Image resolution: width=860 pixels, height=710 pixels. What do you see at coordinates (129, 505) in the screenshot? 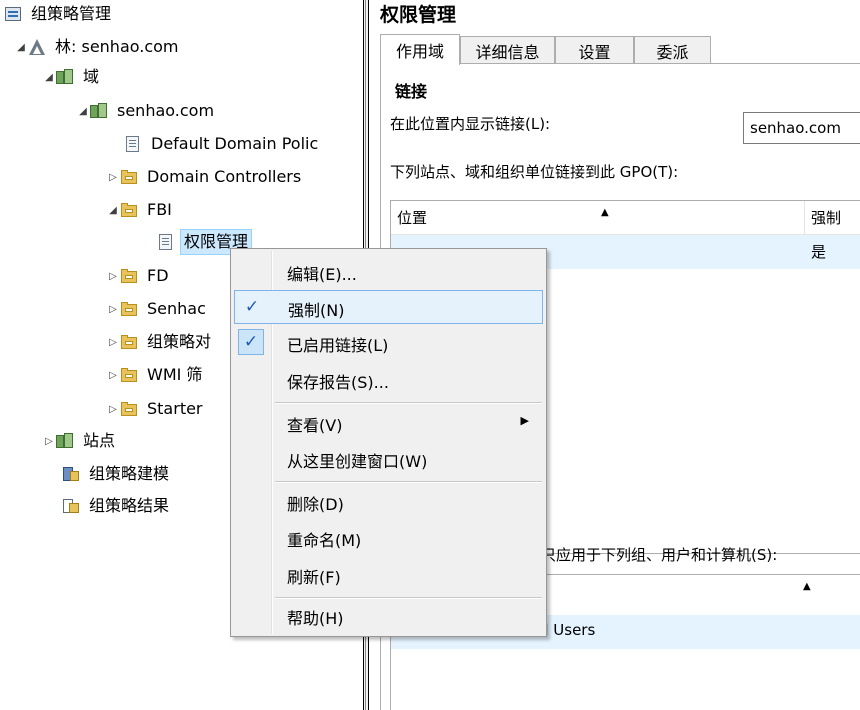
I see `tree-label: 组策略结果` at bounding box center [129, 505].